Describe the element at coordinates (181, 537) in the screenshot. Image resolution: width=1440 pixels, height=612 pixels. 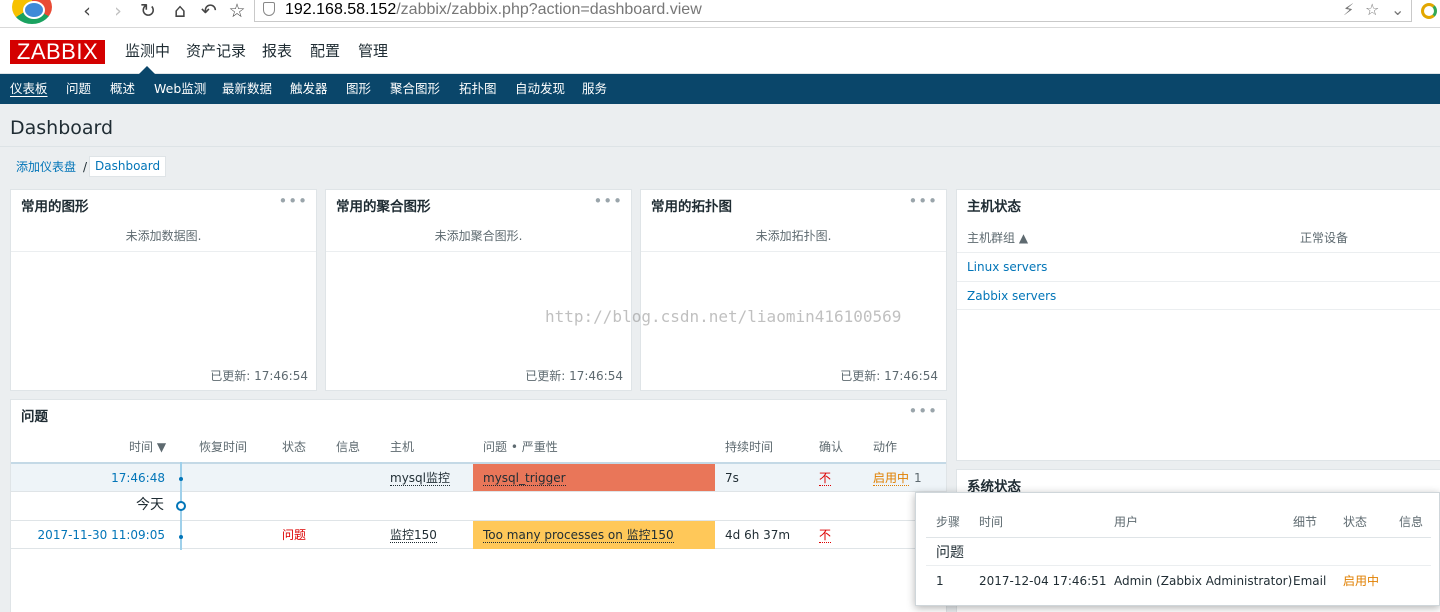
I see `timeline-dot-icon` at that location.